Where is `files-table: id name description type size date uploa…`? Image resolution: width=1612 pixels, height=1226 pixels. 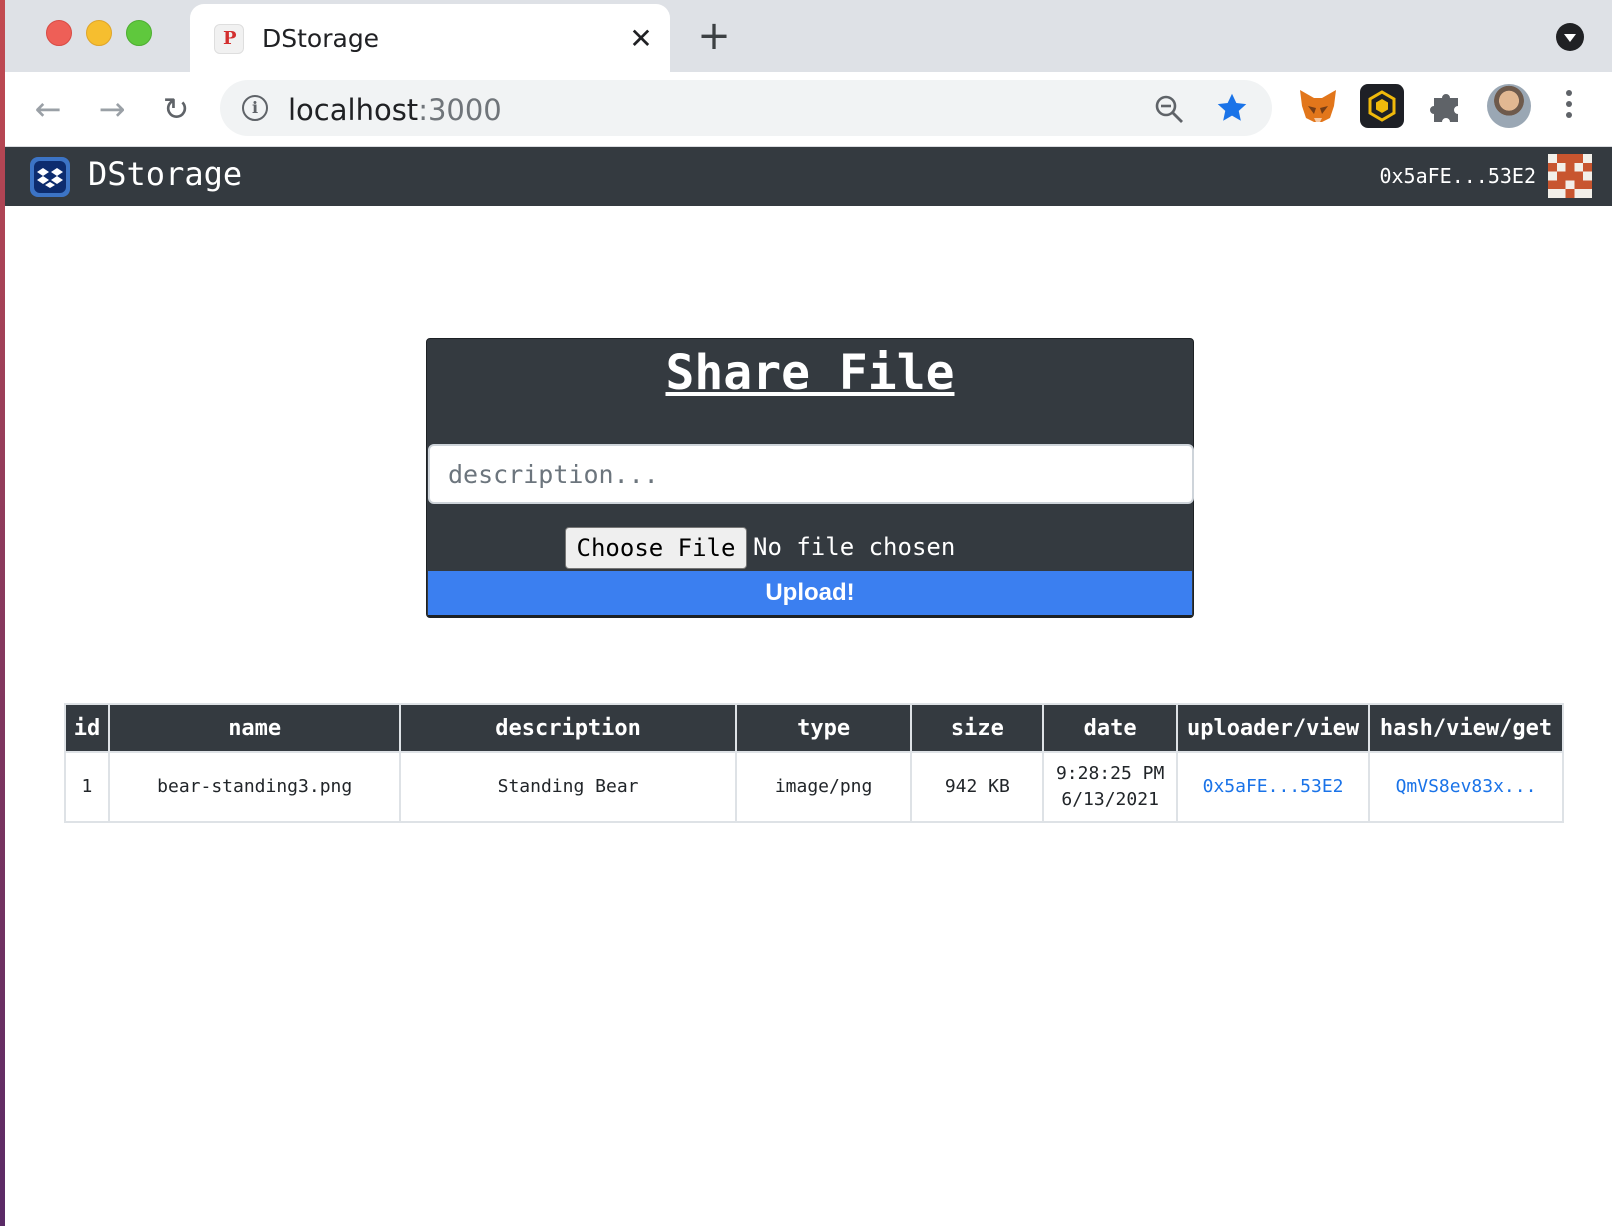
files-table: id name description type size date uploa… is located at coordinates (814, 763).